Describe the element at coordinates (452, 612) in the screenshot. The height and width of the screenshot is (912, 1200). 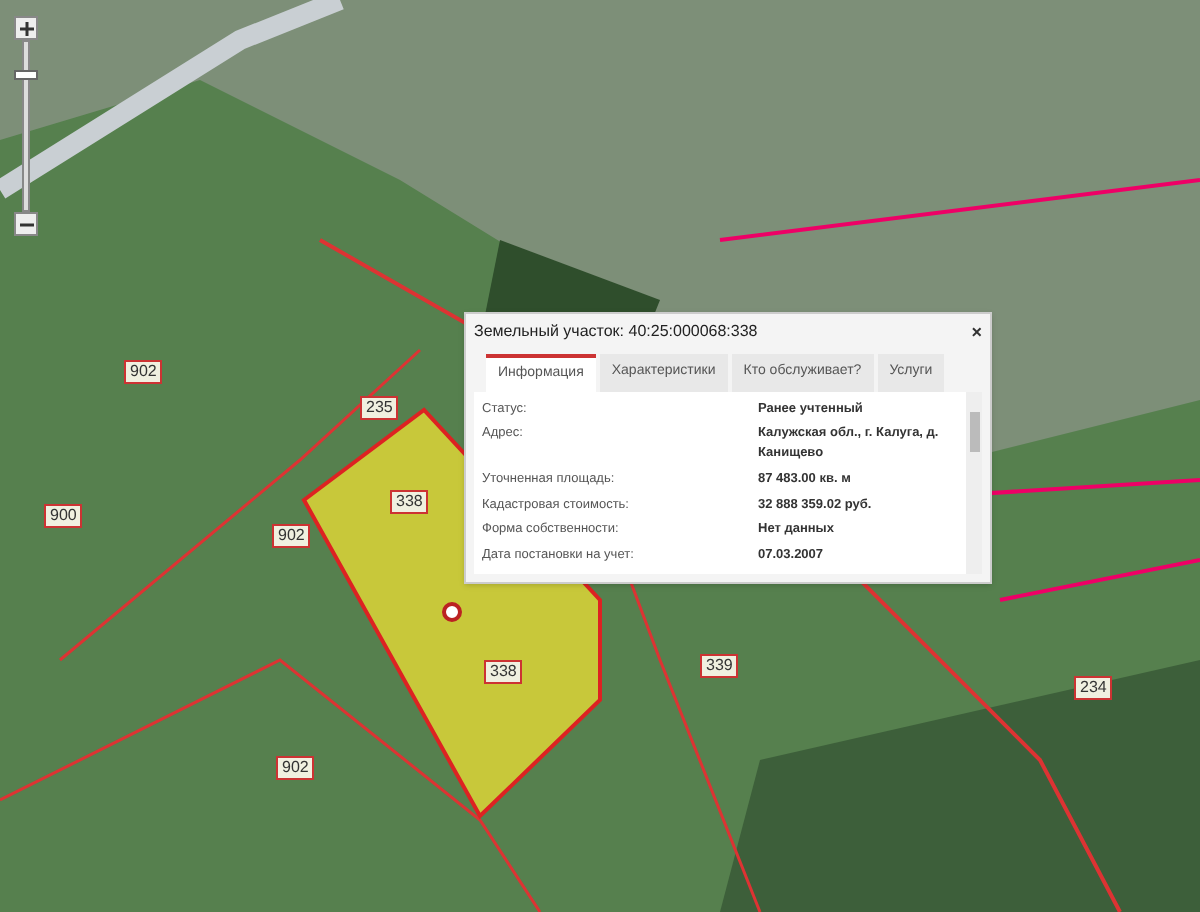
I see `location-pin-icon` at that location.